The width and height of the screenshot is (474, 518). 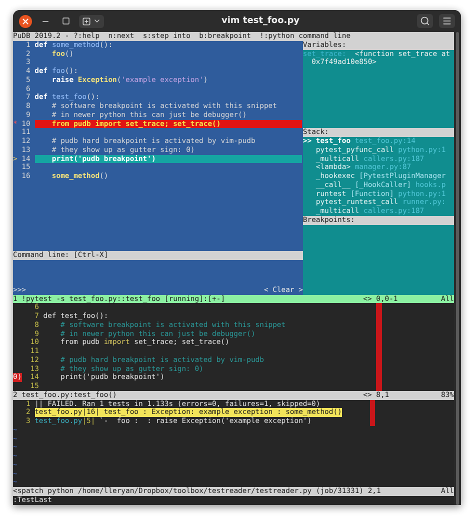 I want to click on new-tab-button, so click(x=91, y=21).